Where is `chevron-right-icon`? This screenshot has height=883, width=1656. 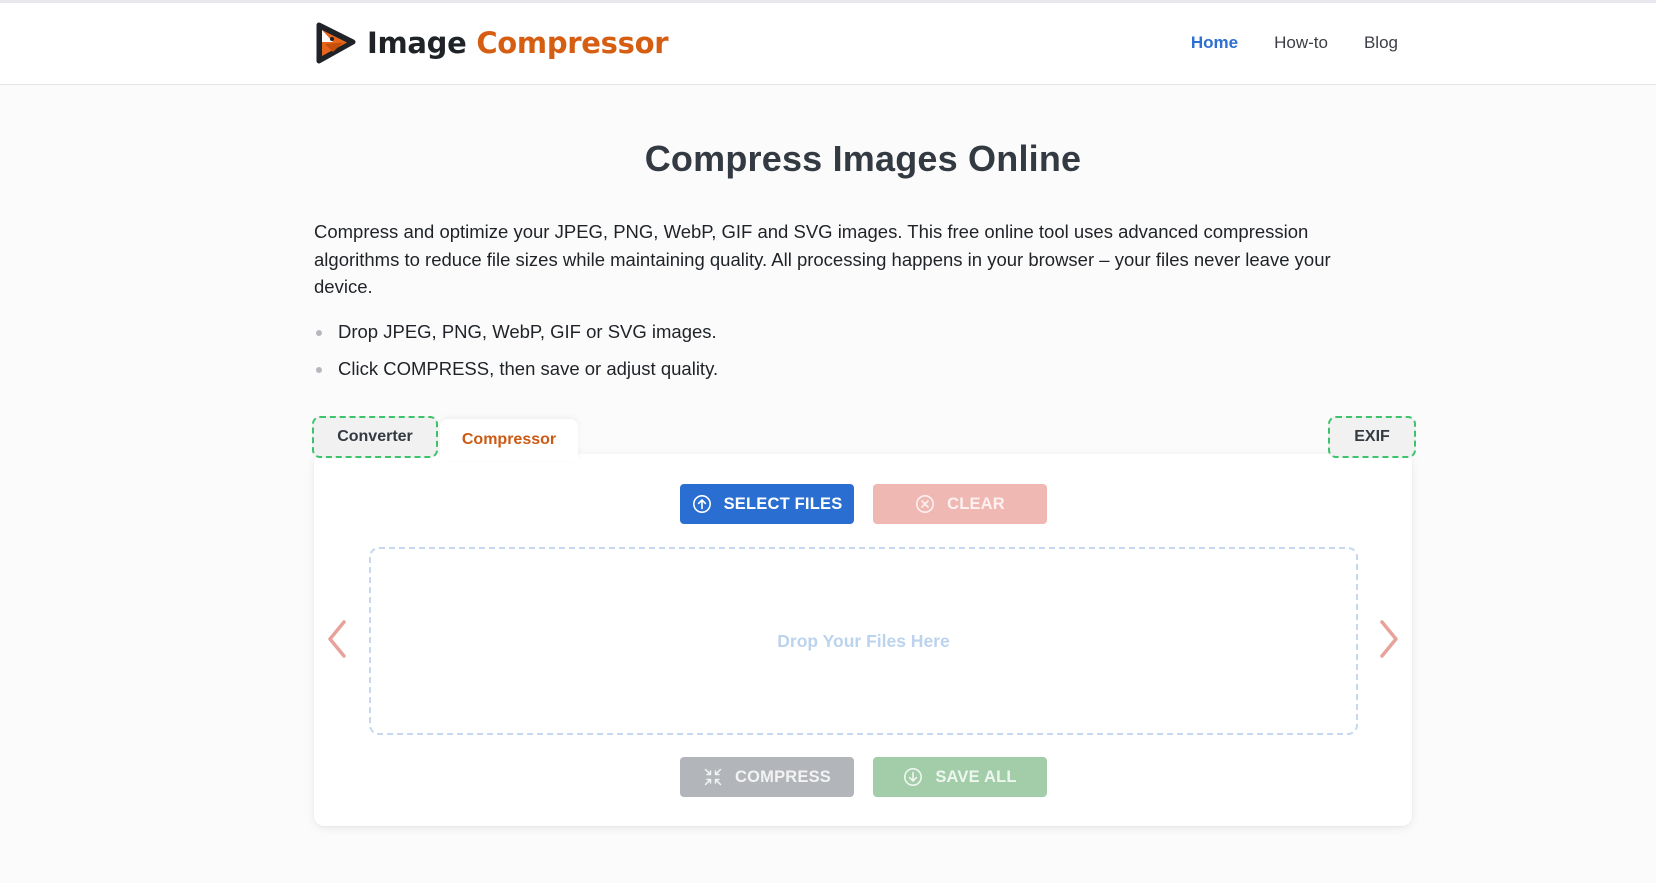 chevron-right-icon is located at coordinates (1389, 639).